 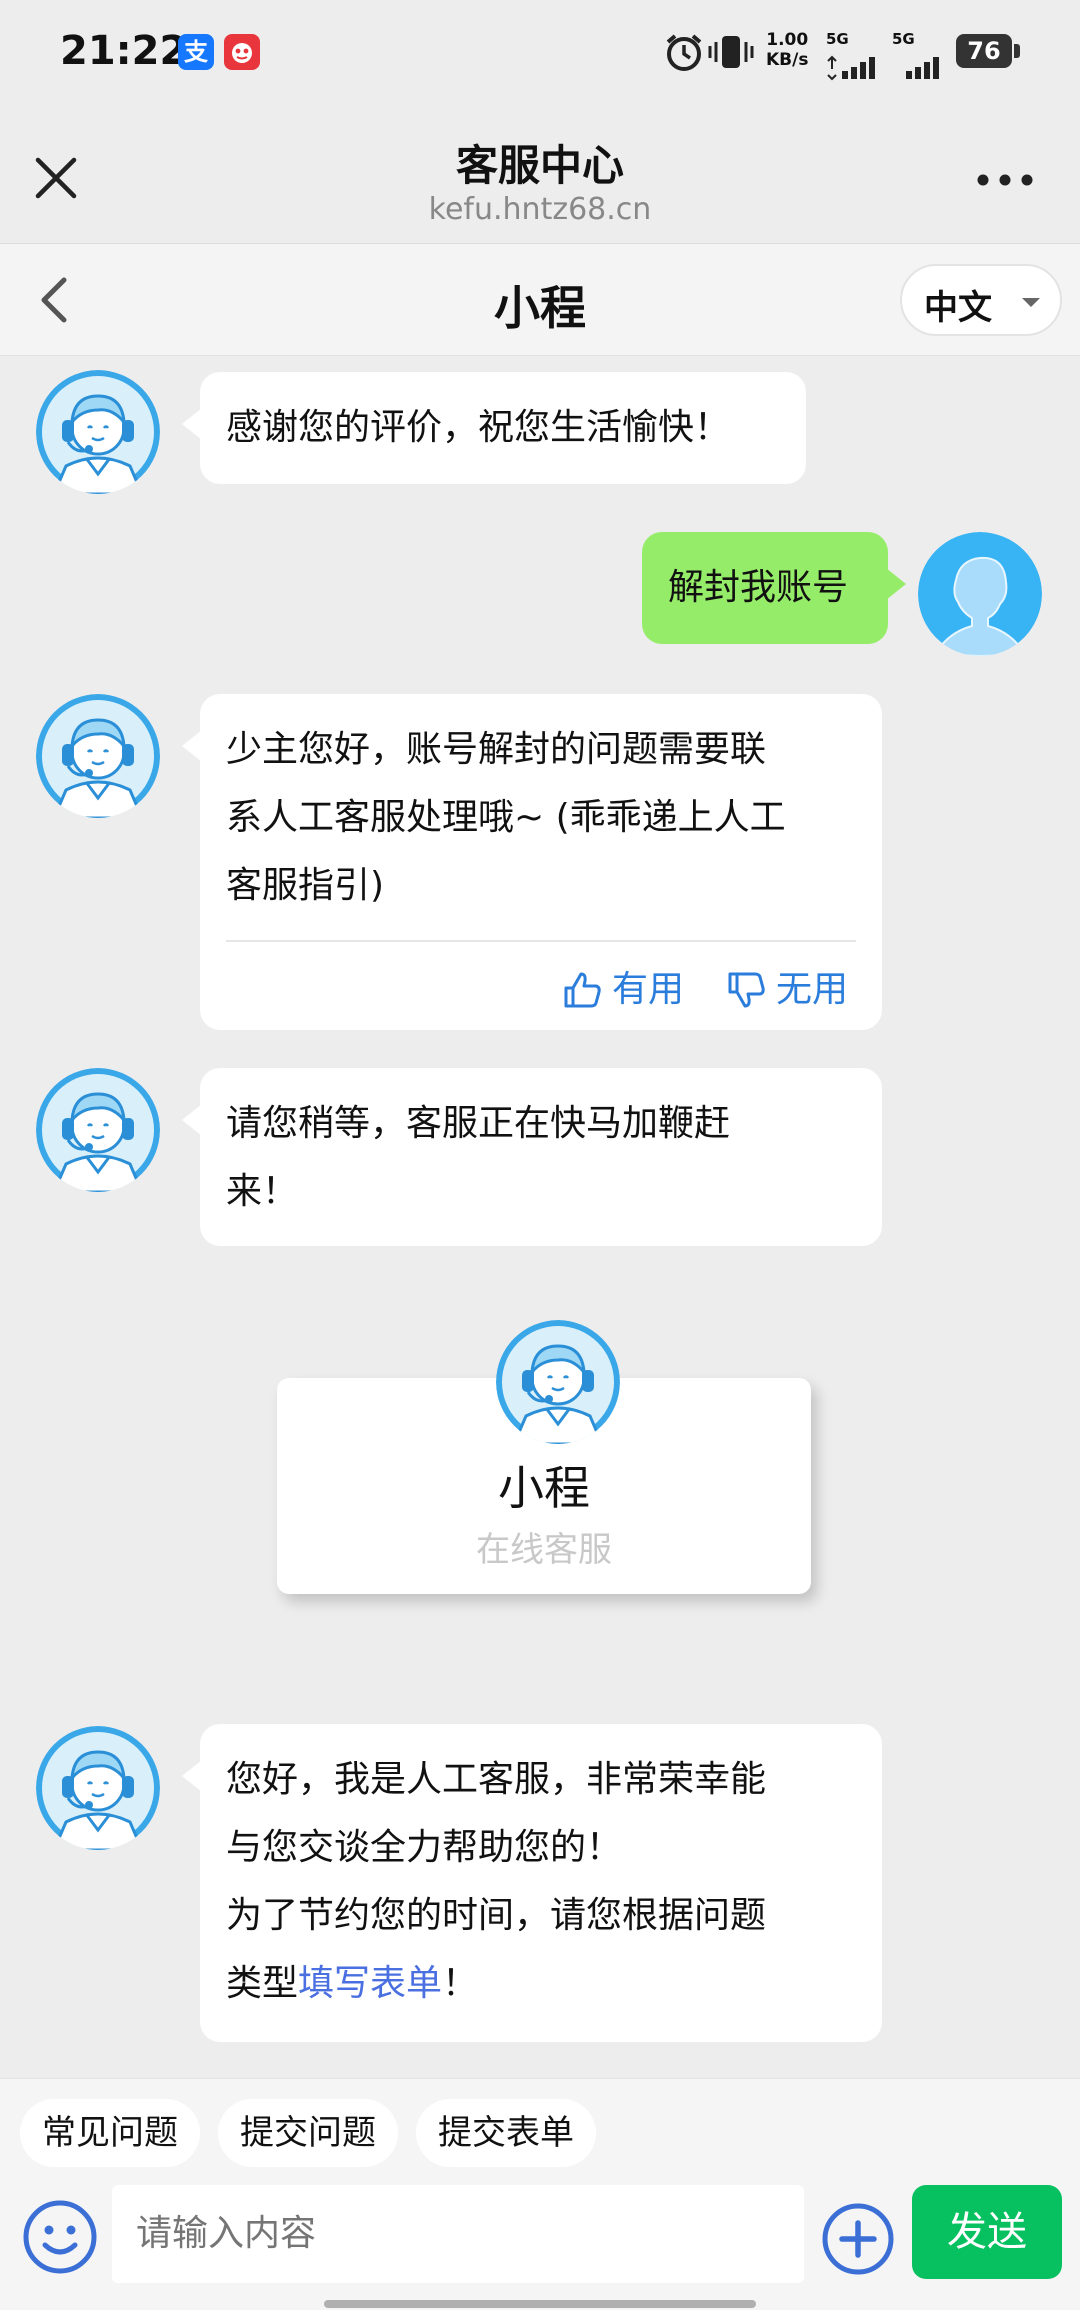 I want to click on signal-icon-sim2, so click(x=922, y=68).